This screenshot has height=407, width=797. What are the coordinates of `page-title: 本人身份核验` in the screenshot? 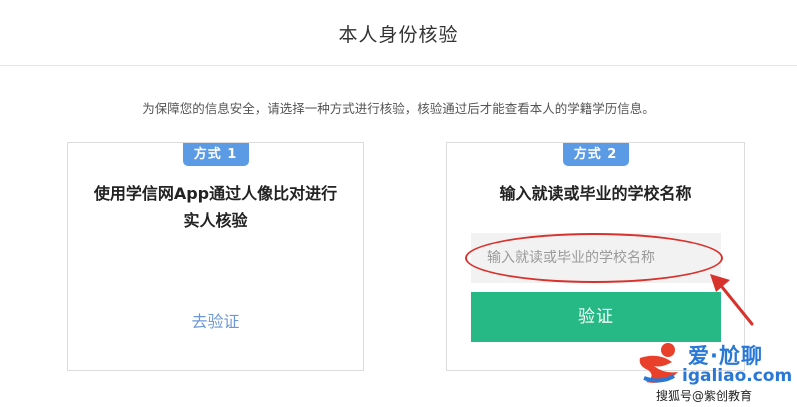 It's located at (398, 35).